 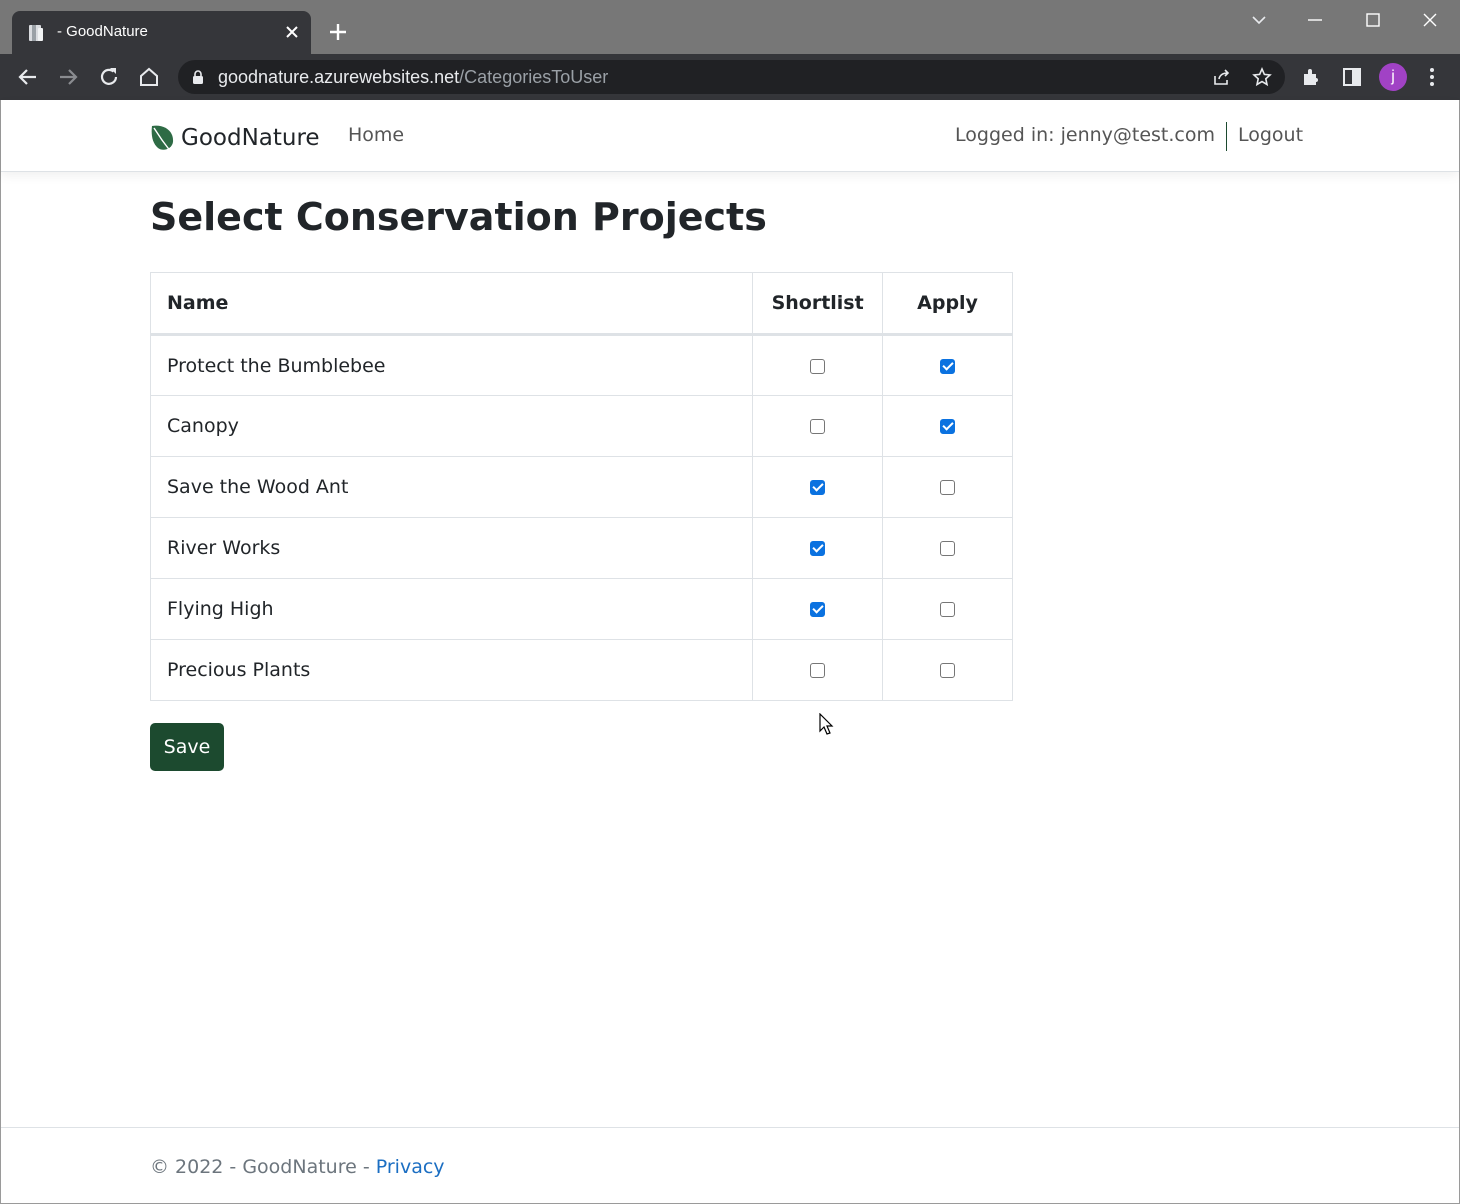 What do you see at coordinates (263, 1167) in the screenshot?
I see `footer-copyright: © 2022 - GoodNature -` at bounding box center [263, 1167].